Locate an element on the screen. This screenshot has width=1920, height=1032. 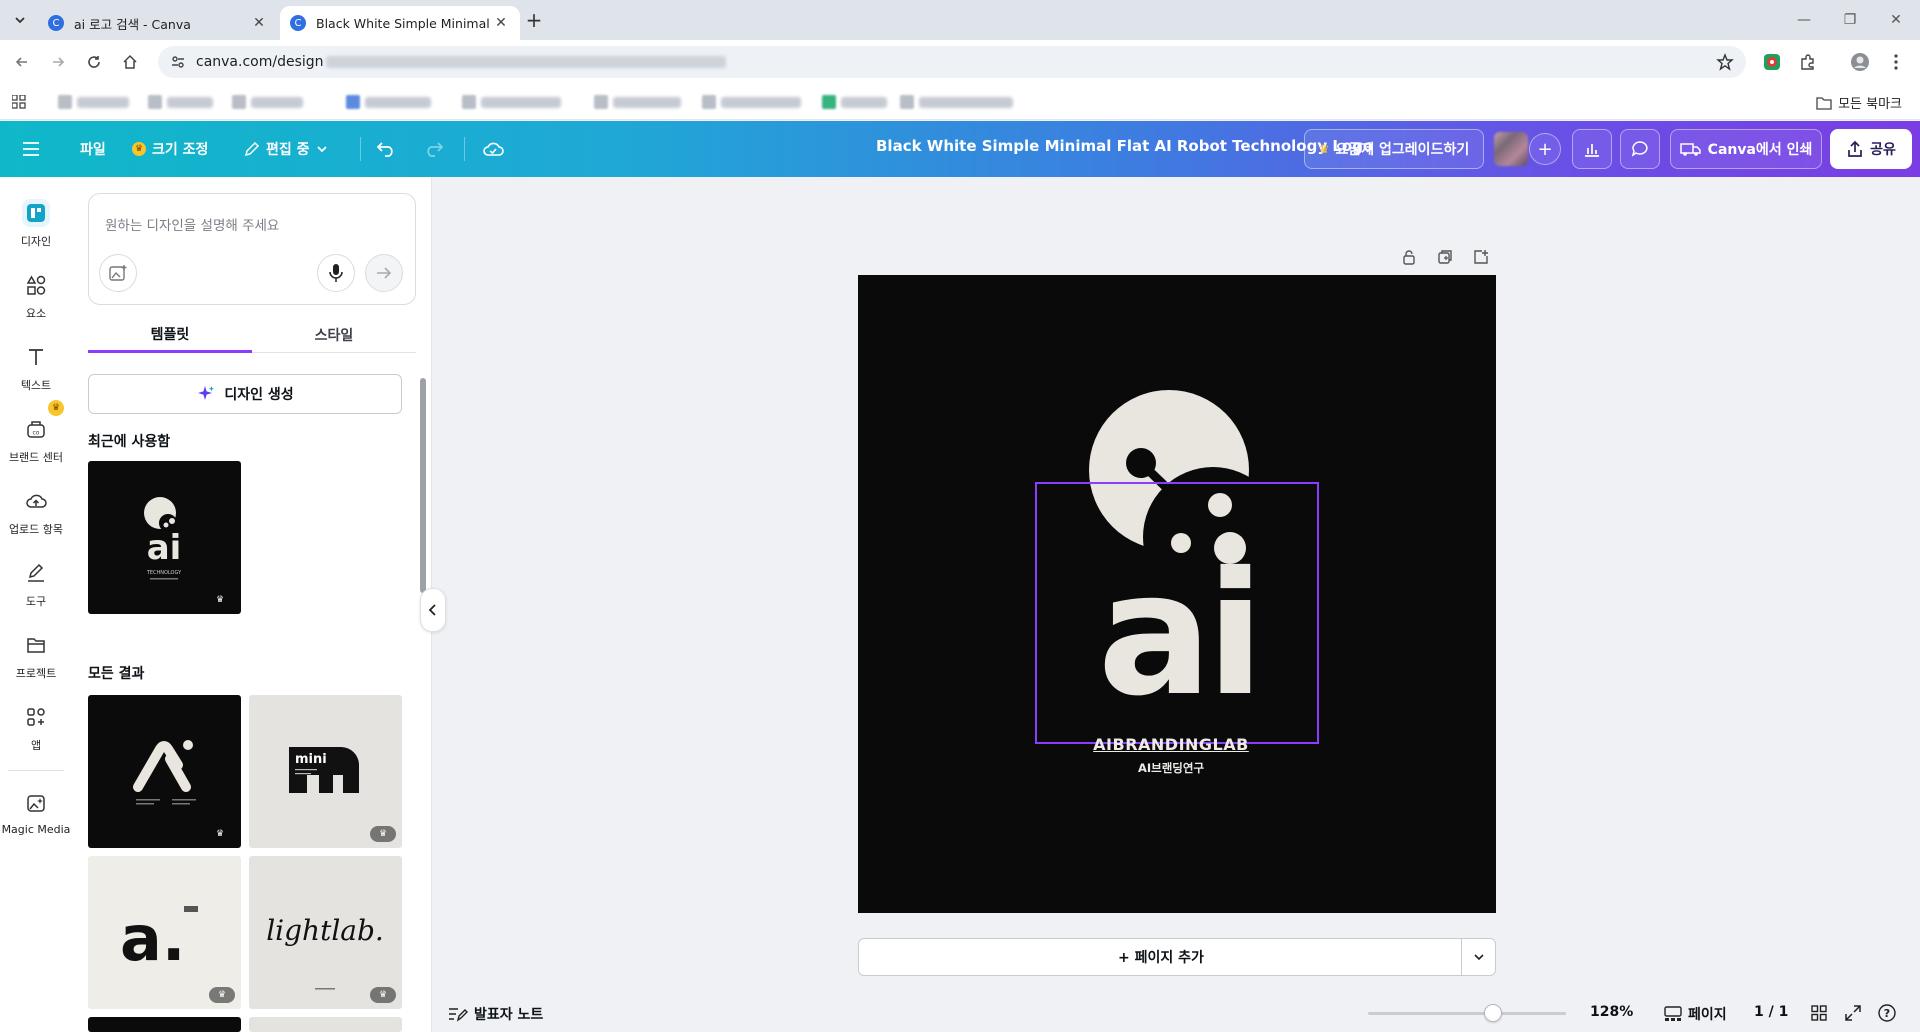
bookmarks-bar: 모든 북마크 is located at coordinates (960, 102).